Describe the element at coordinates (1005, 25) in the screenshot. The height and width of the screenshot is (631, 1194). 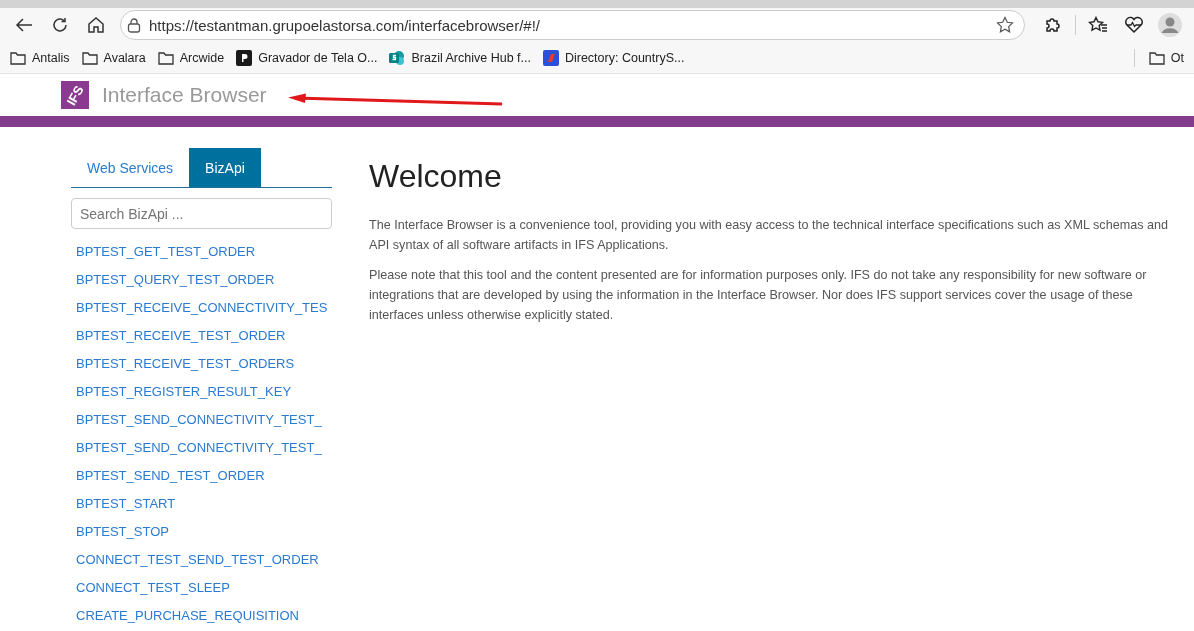
I see `star-icon` at that location.